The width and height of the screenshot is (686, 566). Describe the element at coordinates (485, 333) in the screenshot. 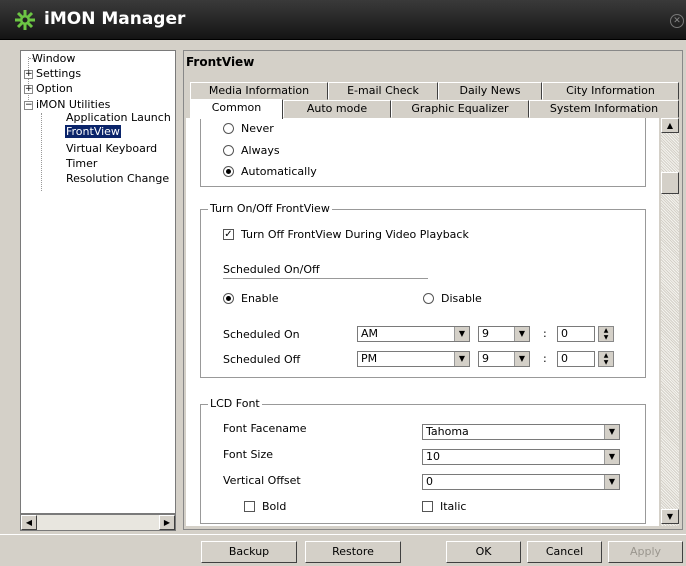

I see `scheduled-on-hour-value: 9` at that location.